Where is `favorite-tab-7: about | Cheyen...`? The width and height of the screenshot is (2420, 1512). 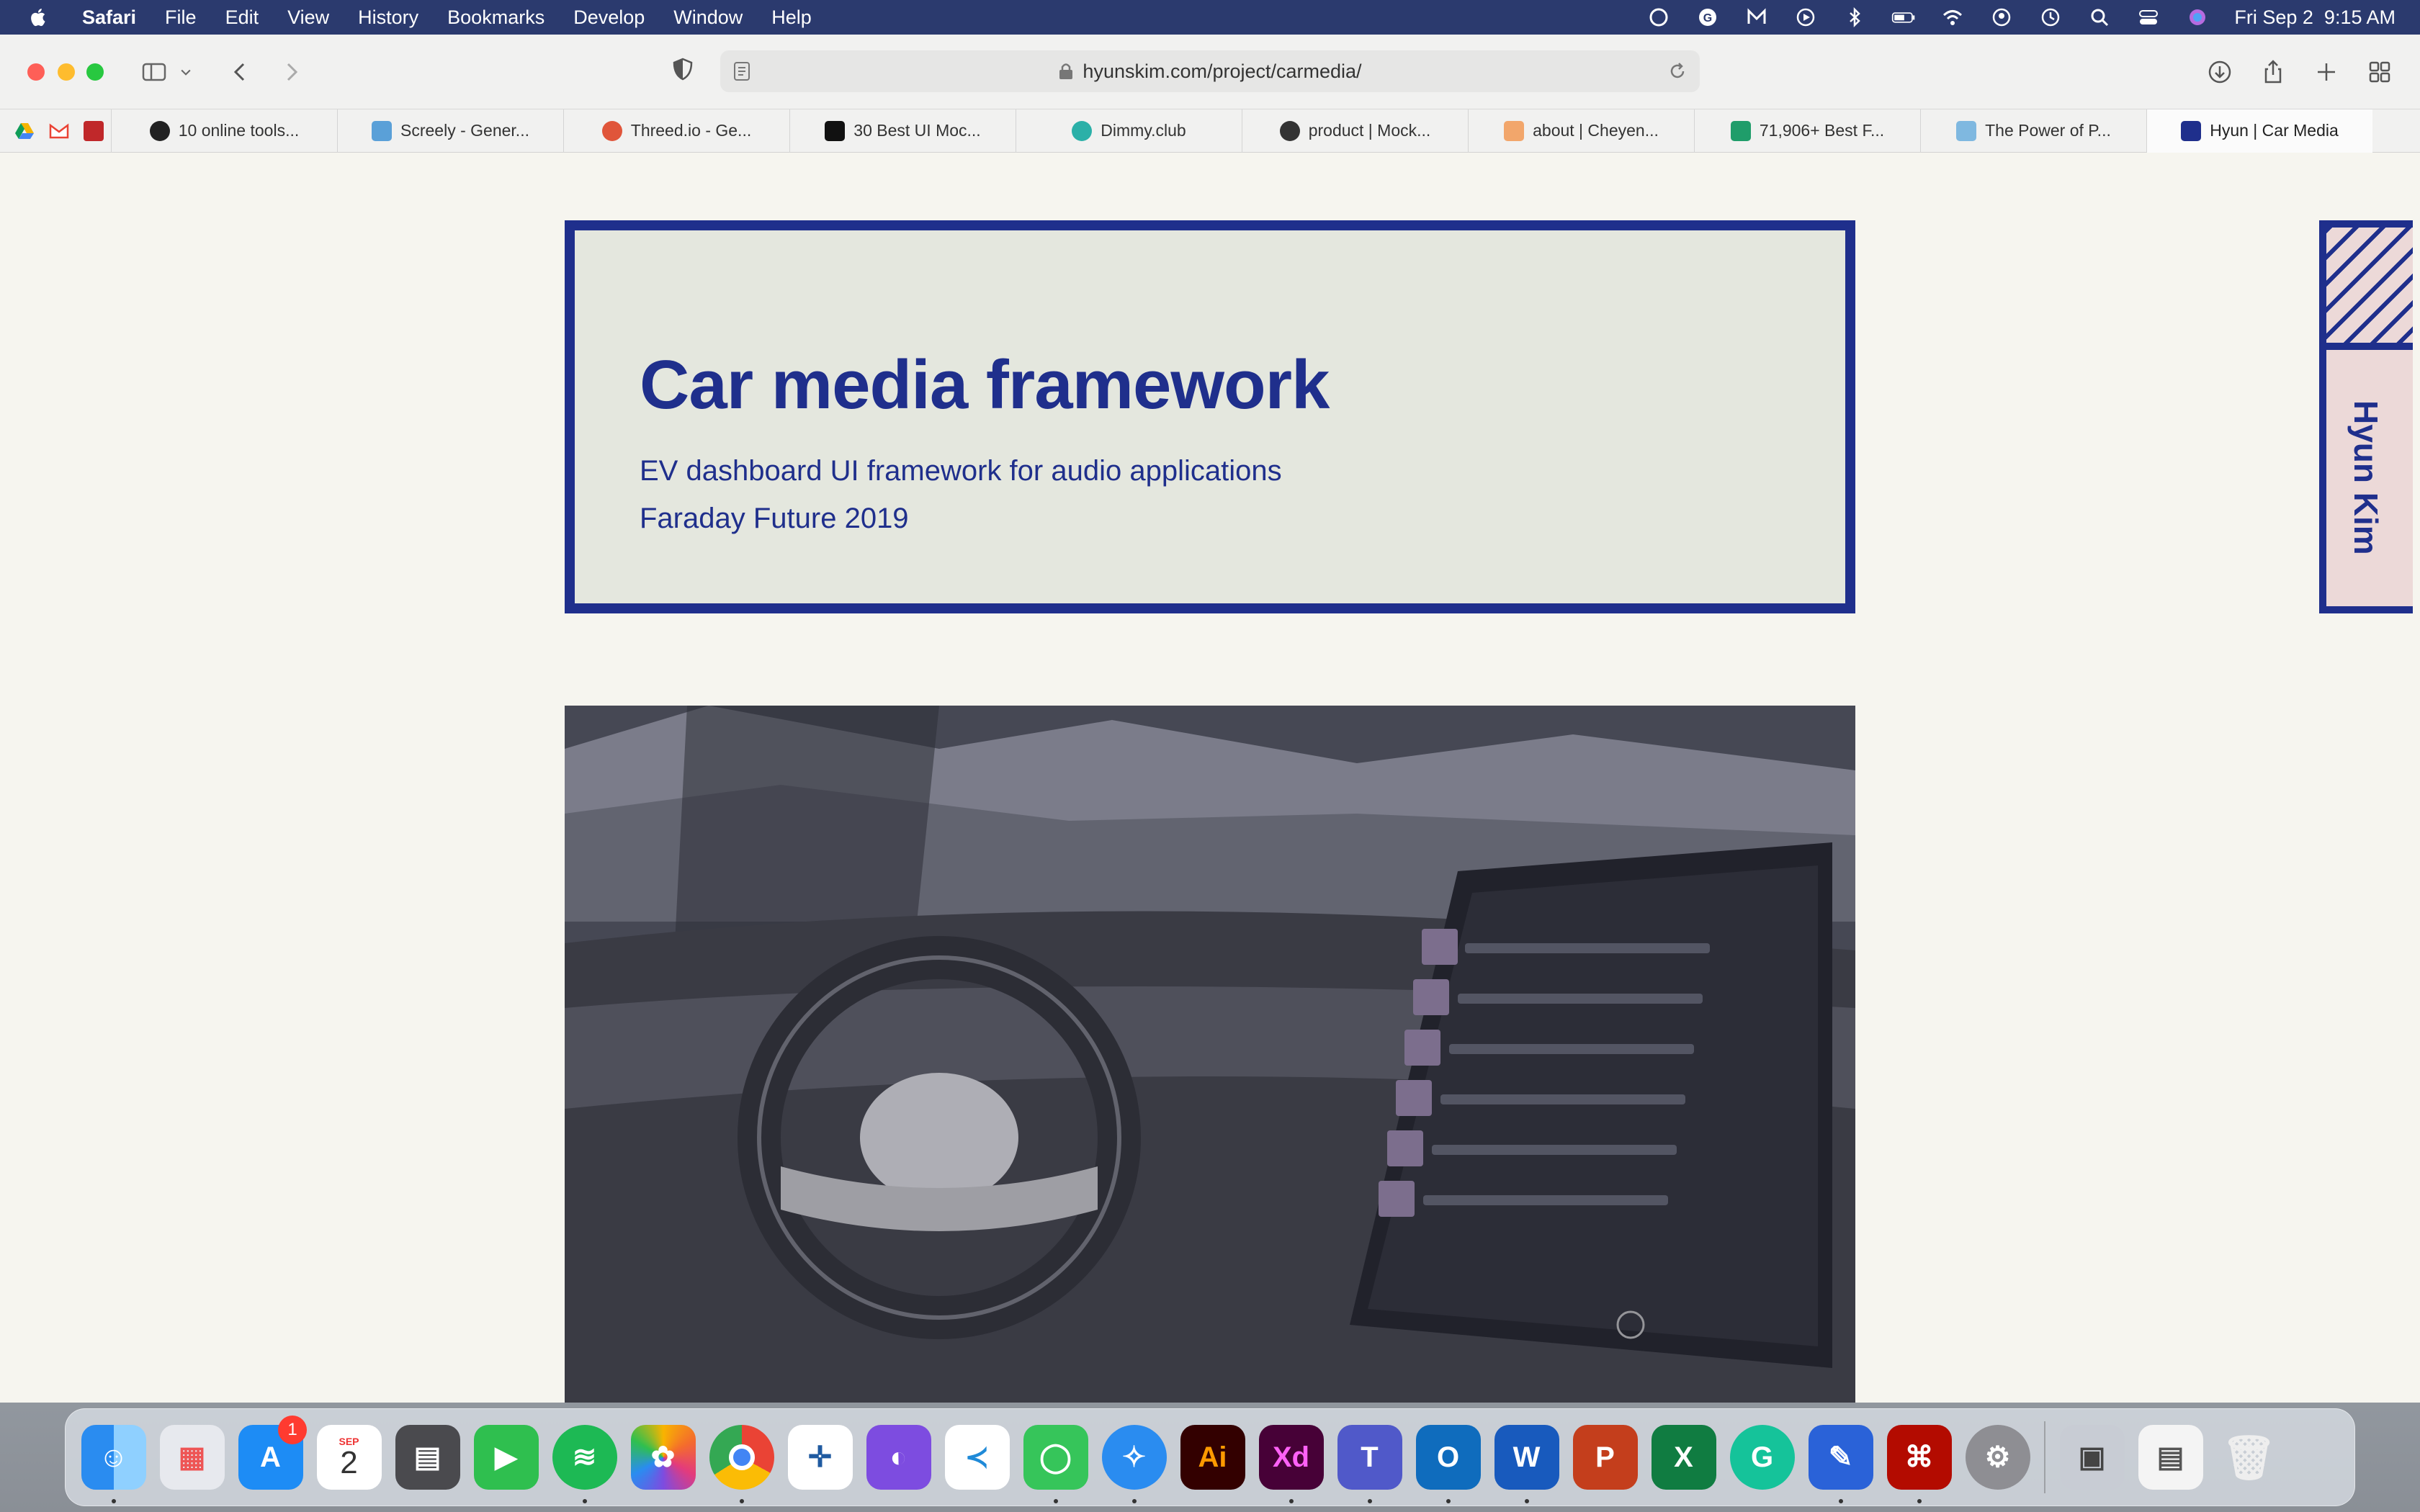
favorite-tab-7: about | Cheyen... is located at coordinates (1581, 131).